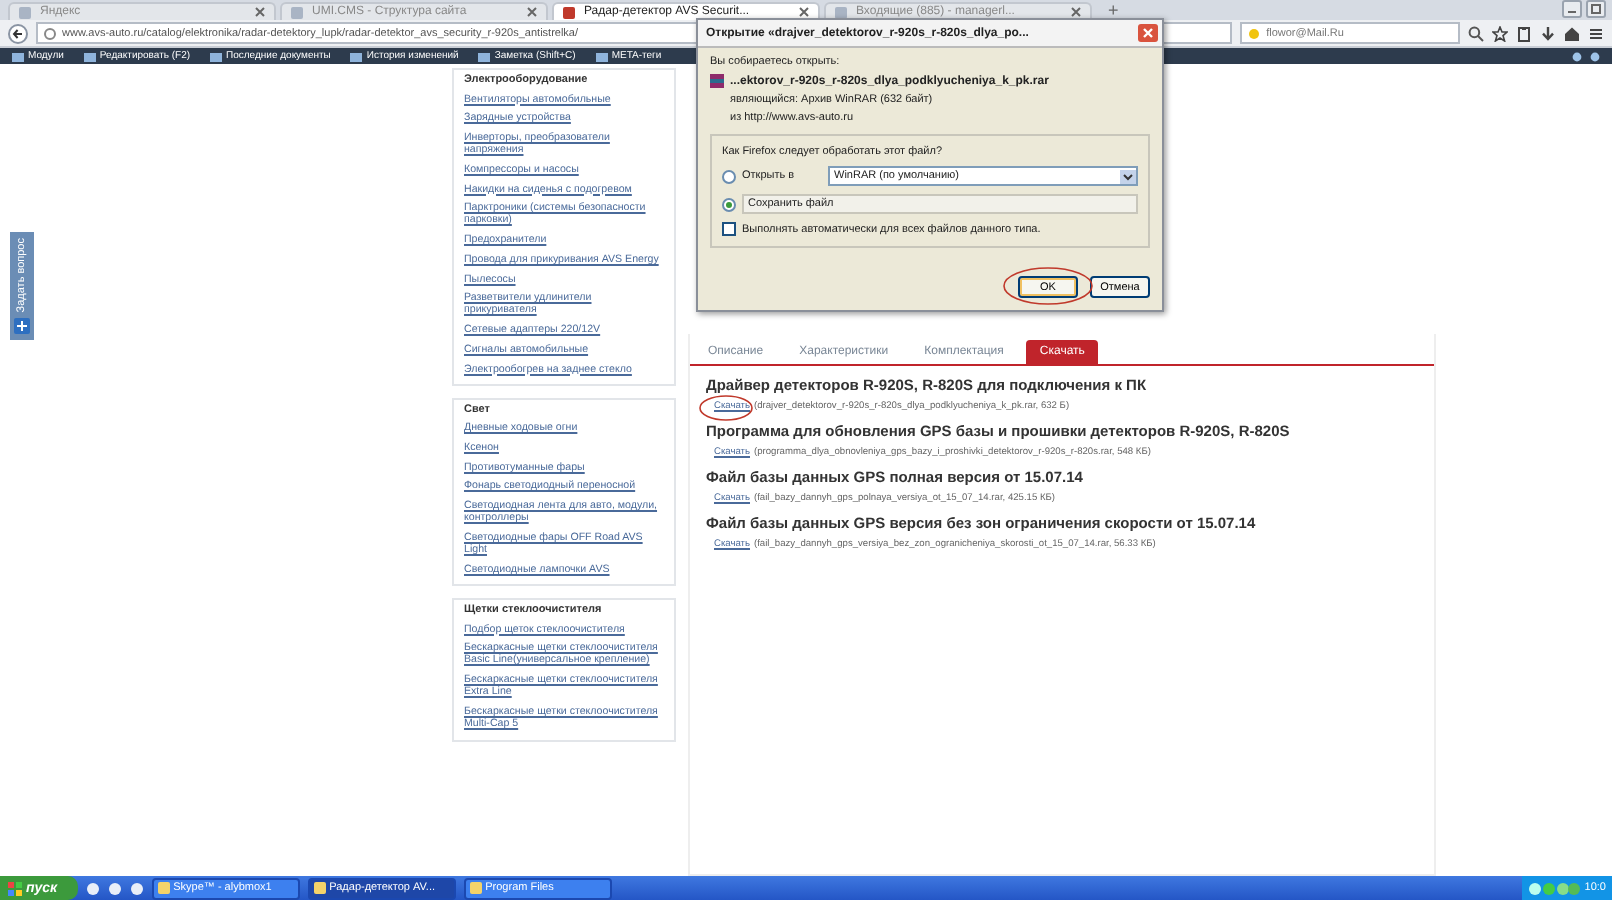 This screenshot has height=900, width=1612. What do you see at coordinates (1476, 33) in the screenshot?
I see `search-icon` at bounding box center [1476, 33].